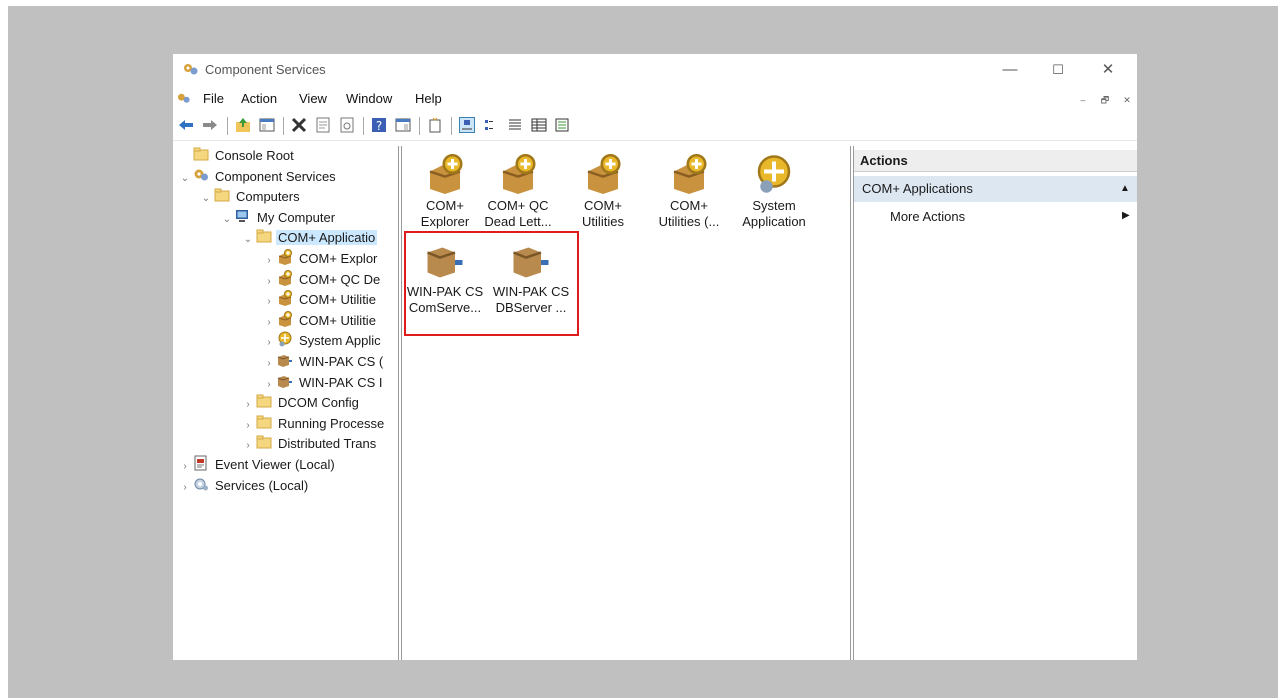 The image size is (1278, 698). I want to click on tree-item: › COM+ QC De, so click(322, 280).